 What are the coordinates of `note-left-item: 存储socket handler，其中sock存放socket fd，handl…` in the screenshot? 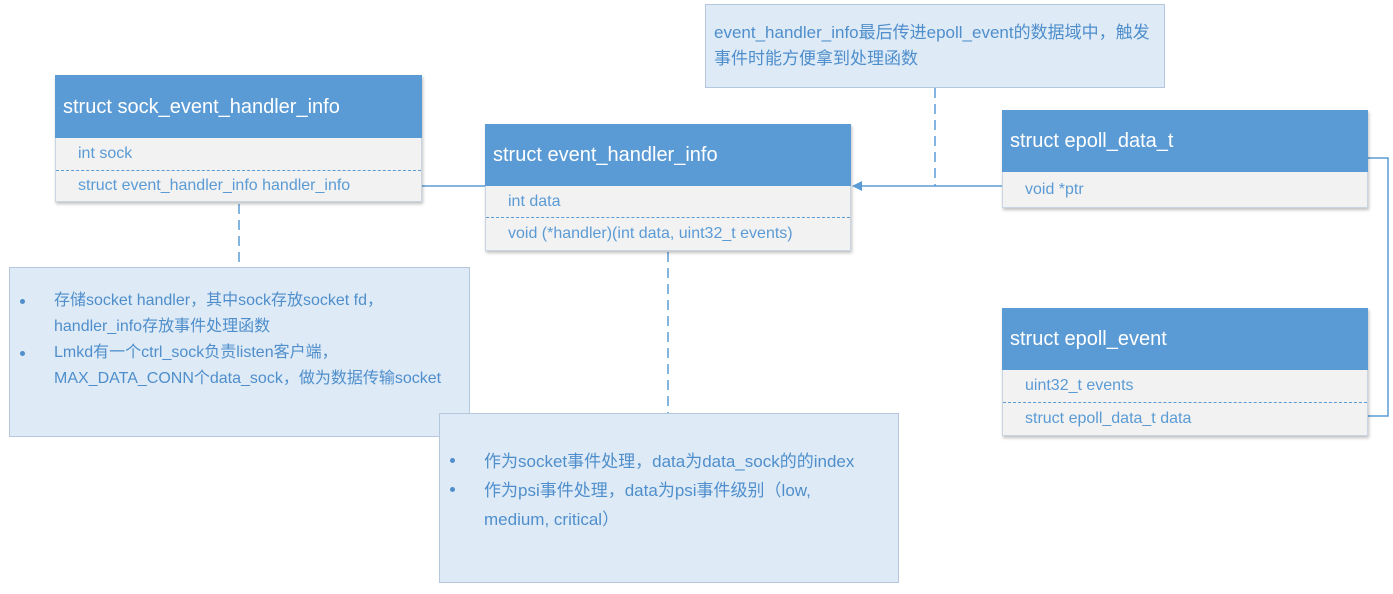 It's located at (234, 314).